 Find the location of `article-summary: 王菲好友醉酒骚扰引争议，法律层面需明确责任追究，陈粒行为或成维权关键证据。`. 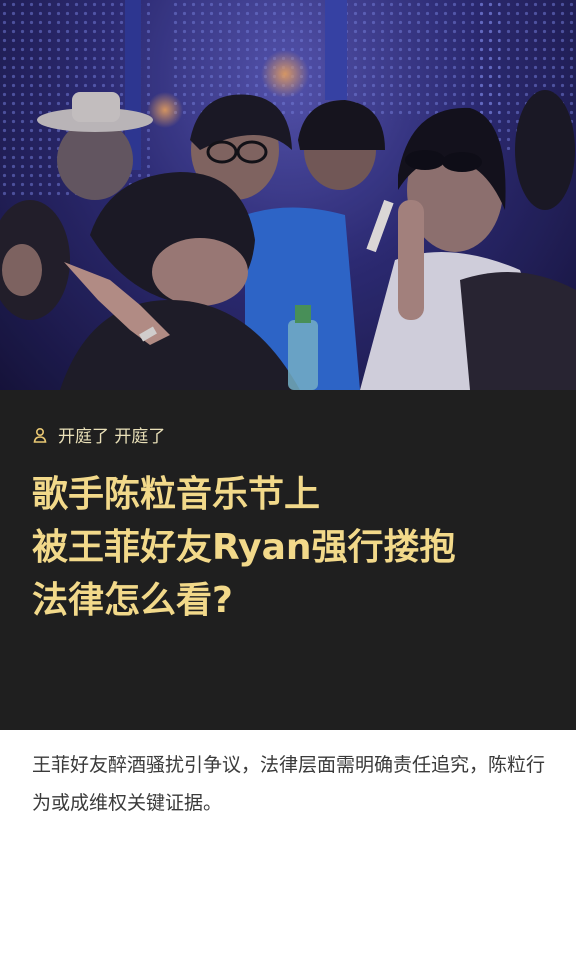

article-summary: 王菲好友醉酒骚扰引争议，法律层面需明确责任追究，陈粒行为或成维权关键证据。 is located at coordinates (289, 784).